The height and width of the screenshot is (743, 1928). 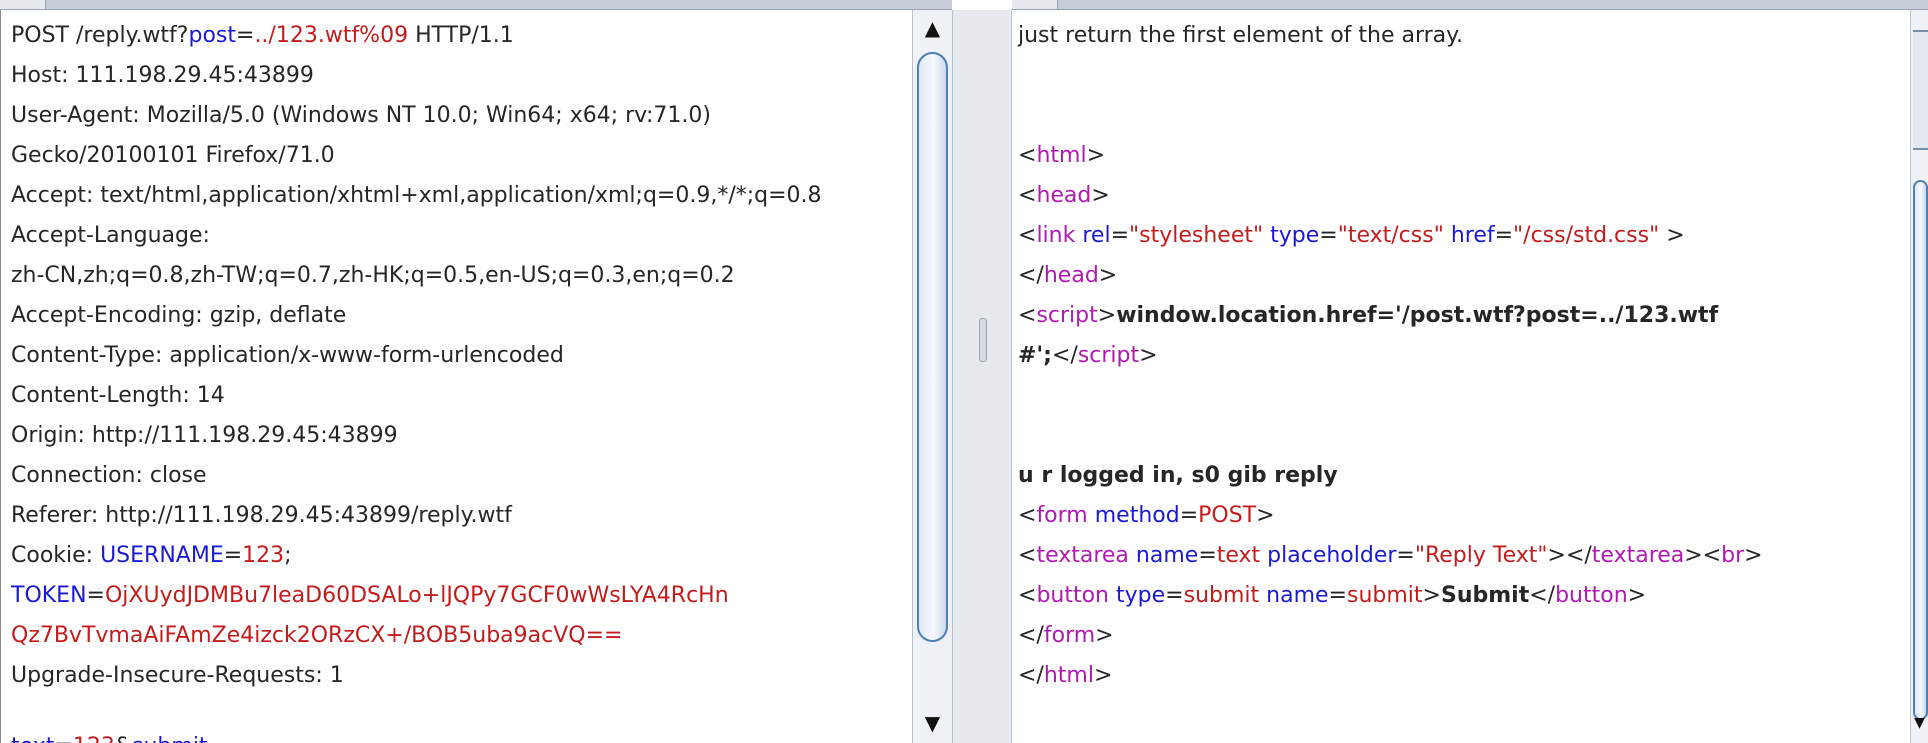 I want to click on attr-name: href, so click(x=1472, y=235).